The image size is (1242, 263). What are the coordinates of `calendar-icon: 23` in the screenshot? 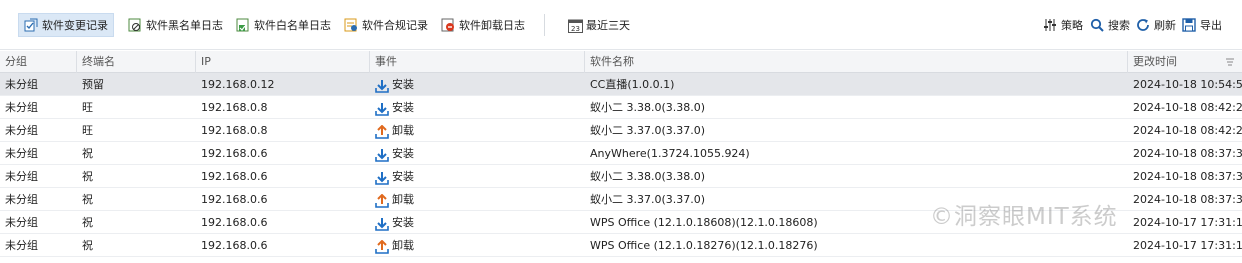 It's located at (575, 25).